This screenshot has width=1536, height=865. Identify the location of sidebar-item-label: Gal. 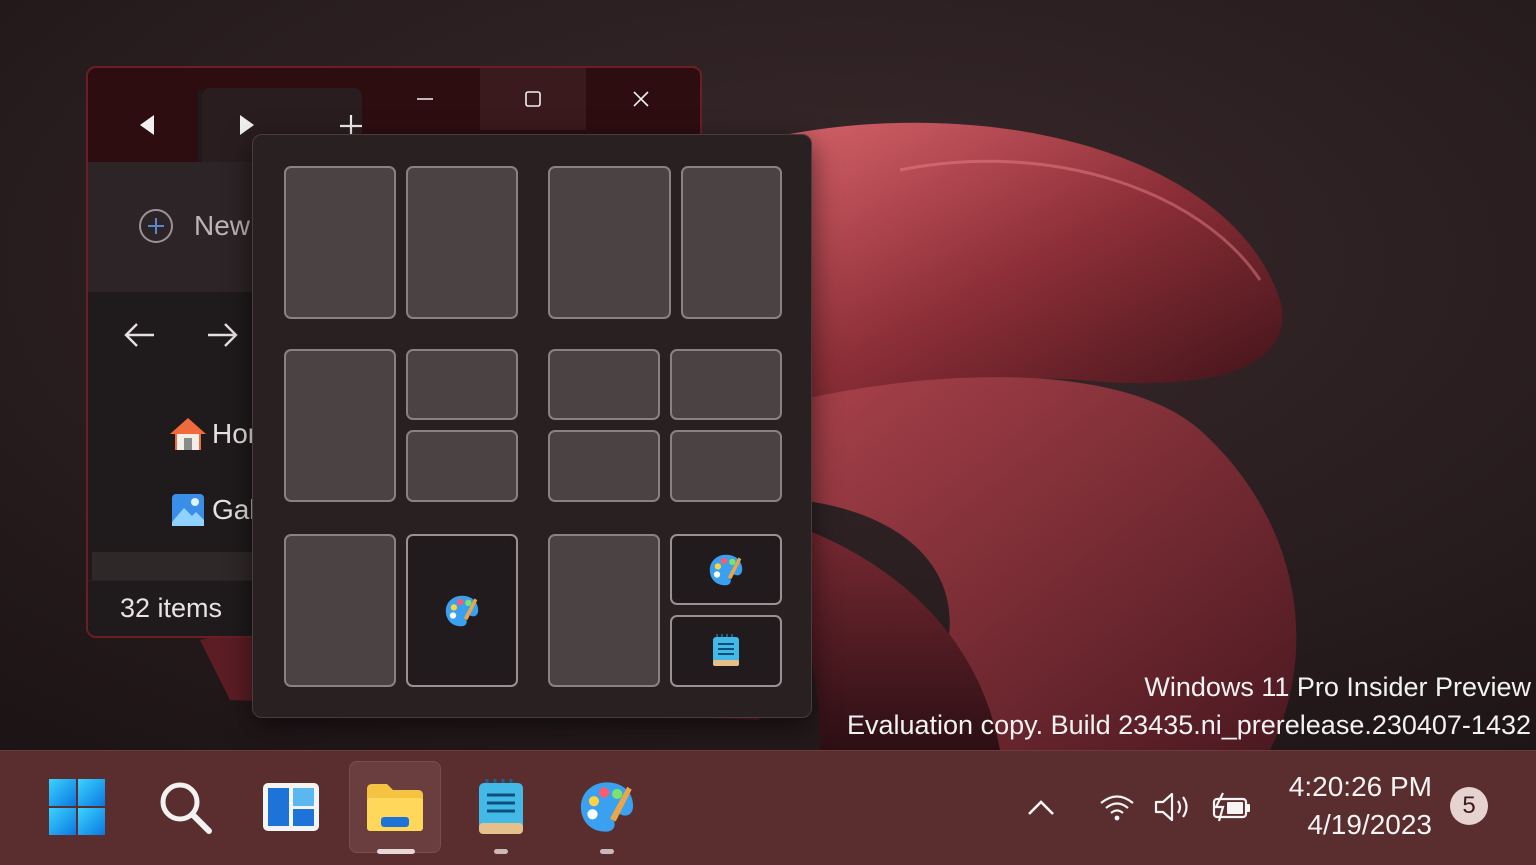
(234, 509).